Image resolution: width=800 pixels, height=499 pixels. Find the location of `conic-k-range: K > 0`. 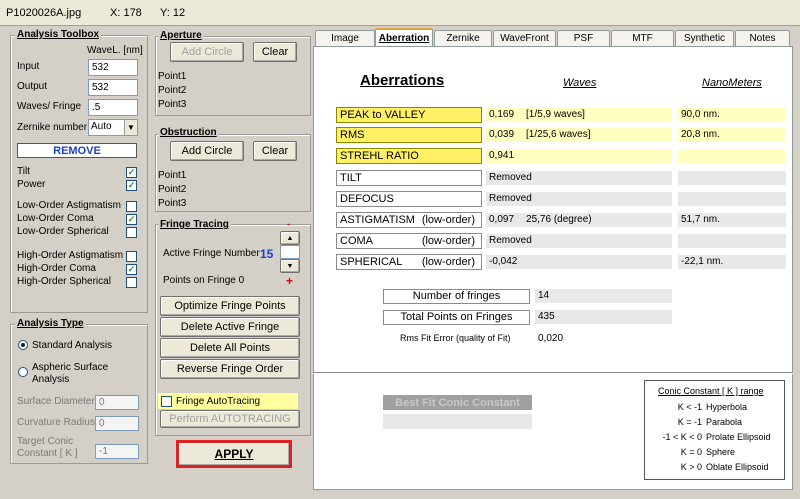

conic-k-range: K > 0 is located at coordinates (691, 467).